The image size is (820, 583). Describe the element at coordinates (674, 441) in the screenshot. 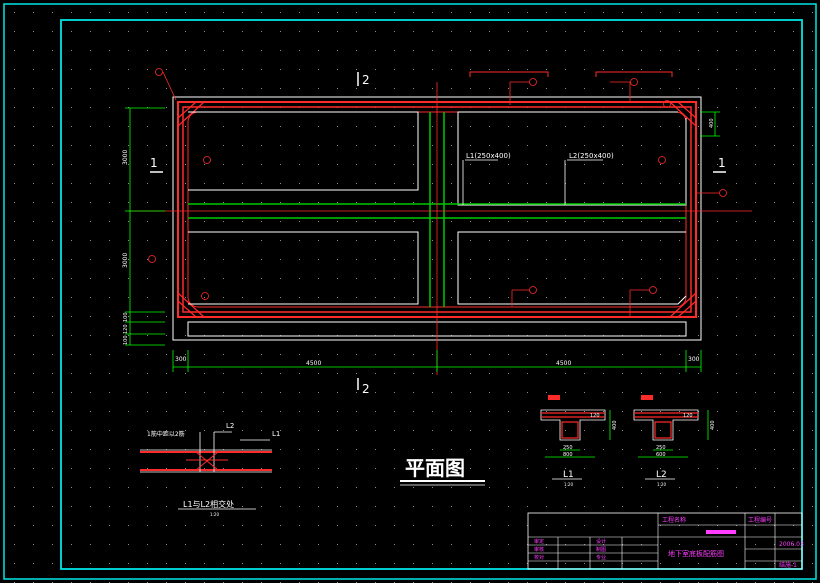

I see `section-detail-l2: 120 250 600 400 L2 1:20` at that location.